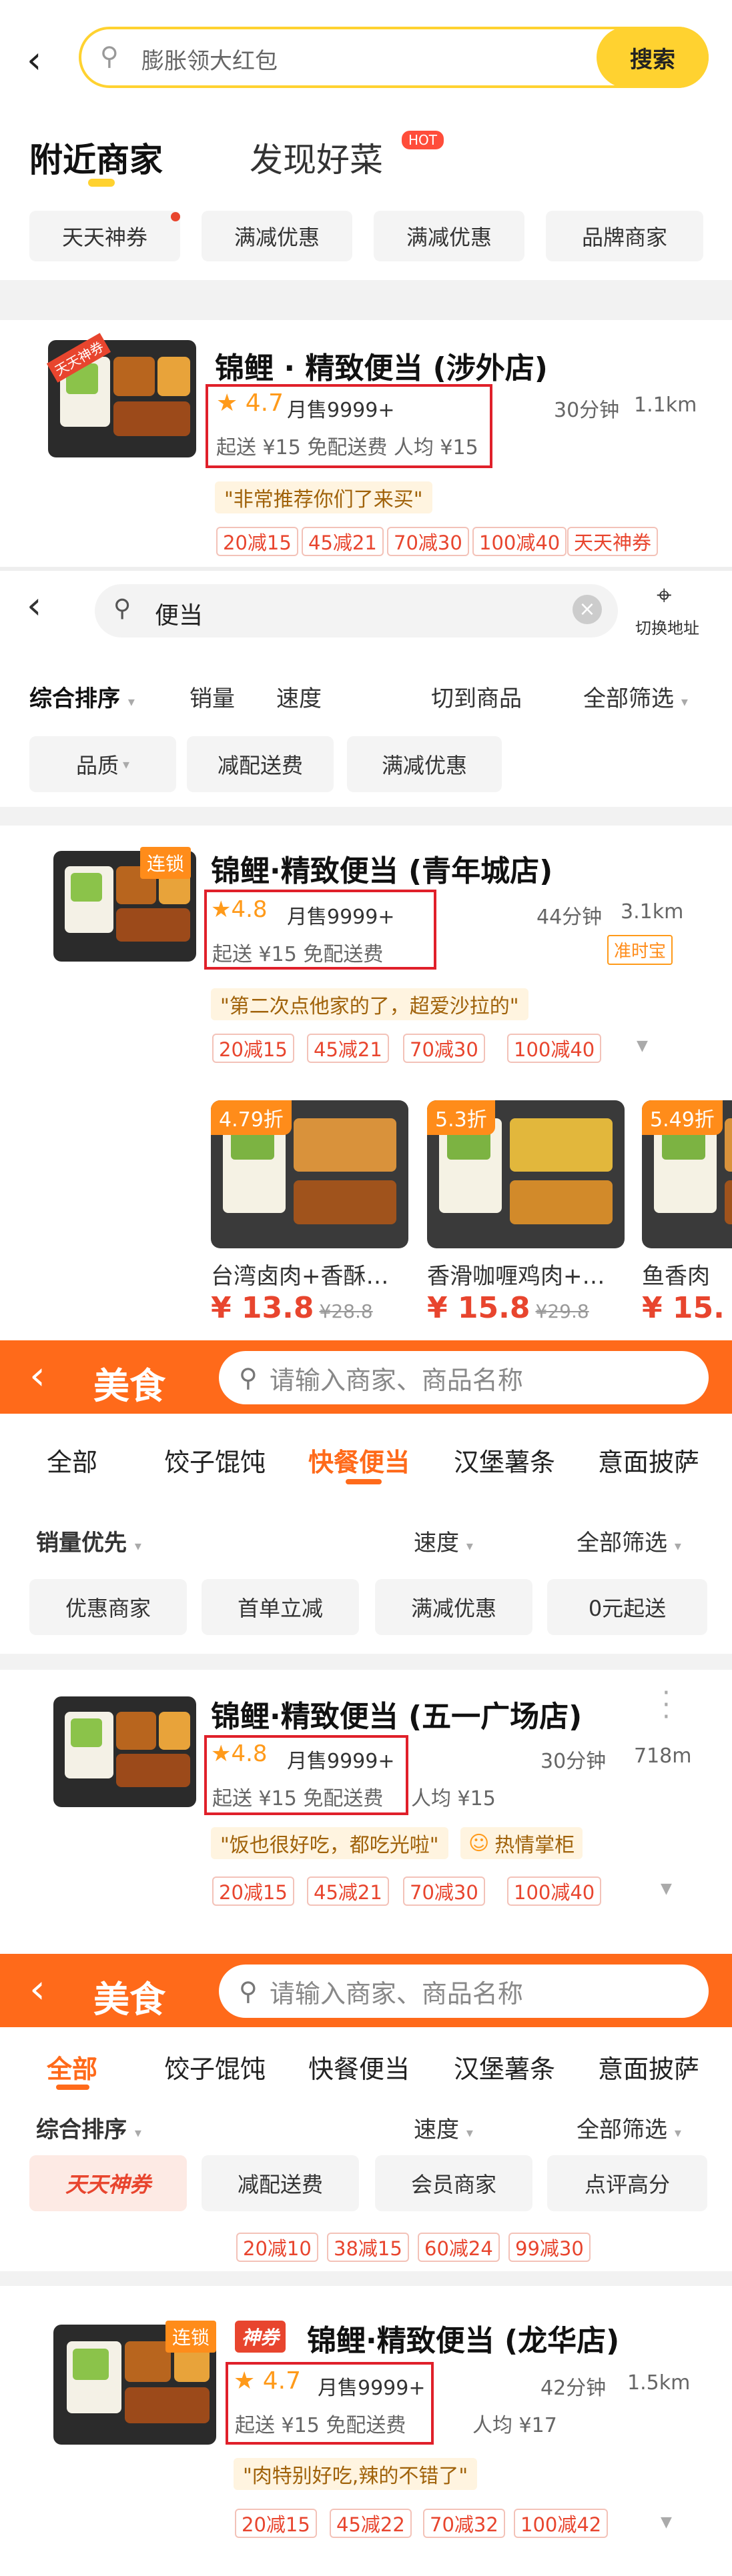 The height and width of the screenshot is (2576, 732). What do you see at coordinates (676, 1274) in the screenshot?
I see `dish-name: 鱼香肉` at bounding box center [676, 1274].